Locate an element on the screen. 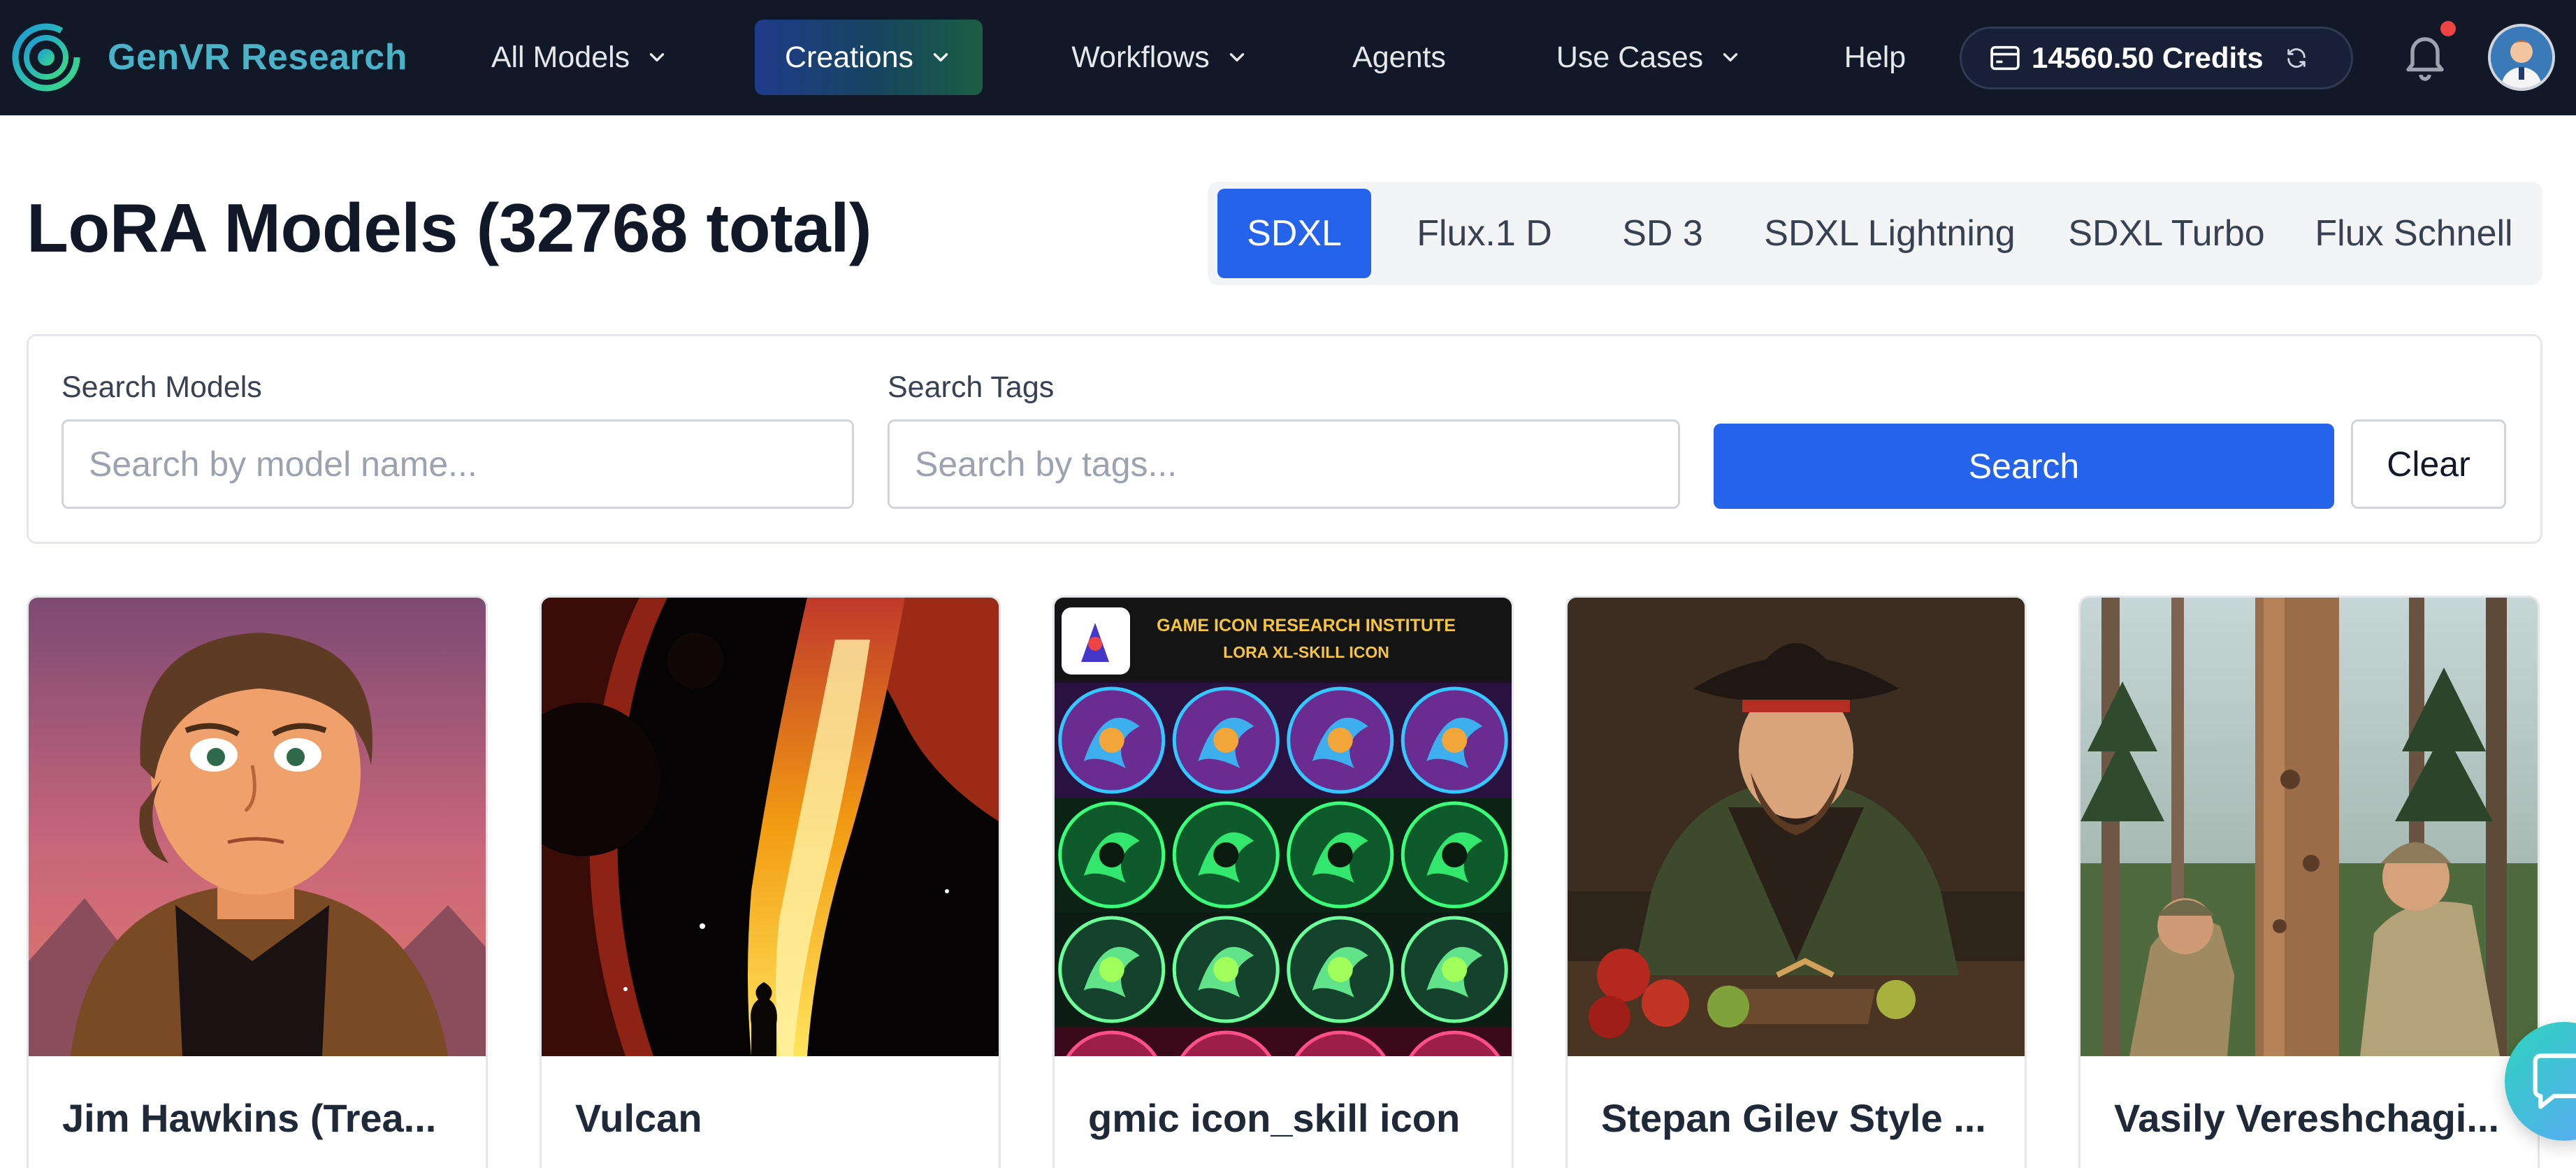  tab-sdxl: SDXL is located at coordinates (1294, 233).